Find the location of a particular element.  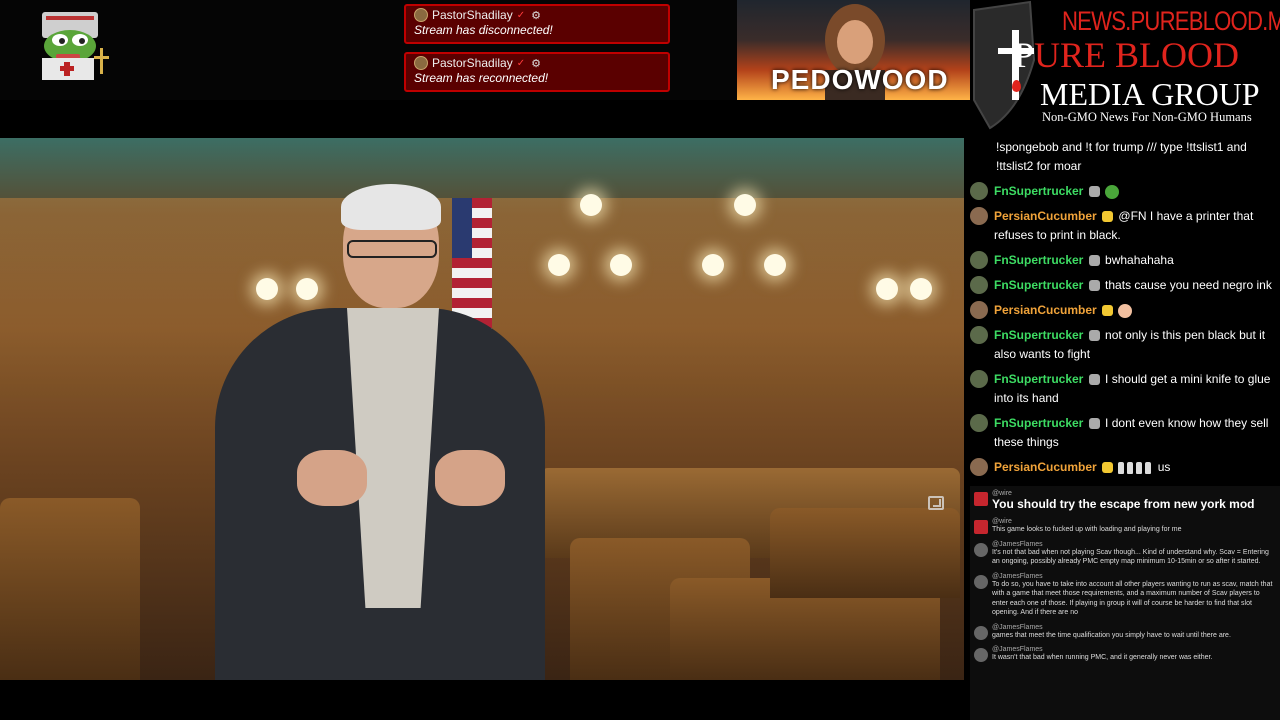

hair is located at coordinates (391, 207).